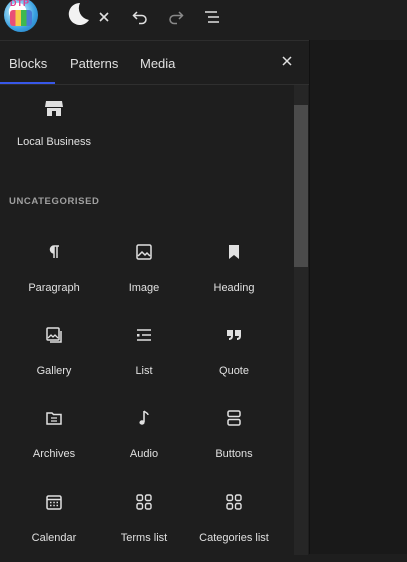  I want to click on block-buttons: Buttons, so click(234, 443).